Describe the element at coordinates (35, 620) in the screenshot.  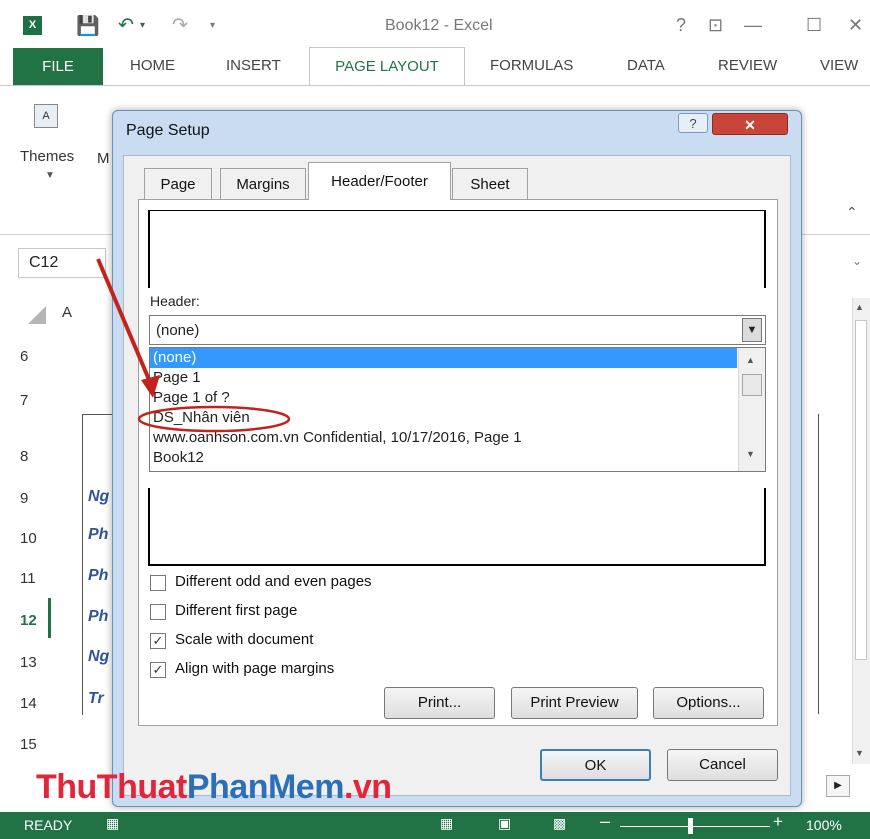
I see `row-header-active: 12` at that location.